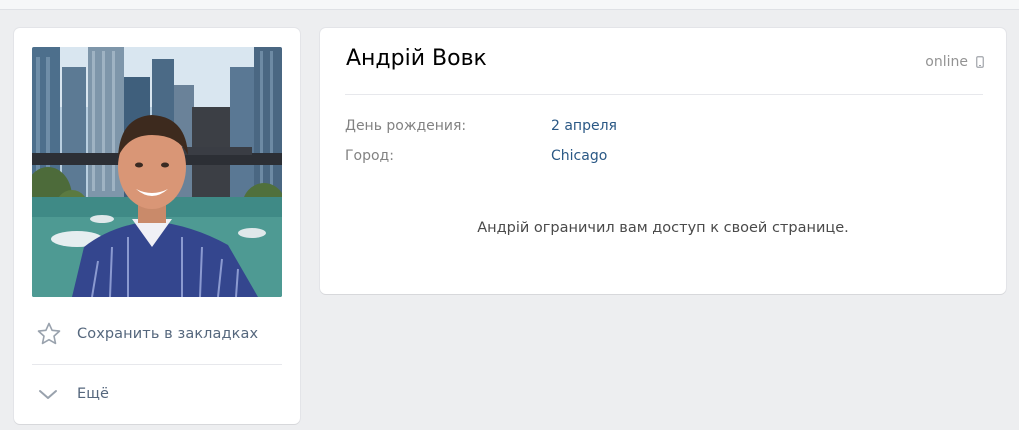 The height and width of the screenshot is (430, 1019). Describe the element at coordinates (53, 394) in the screenshot. I see `chevron-down-icon` at that location.